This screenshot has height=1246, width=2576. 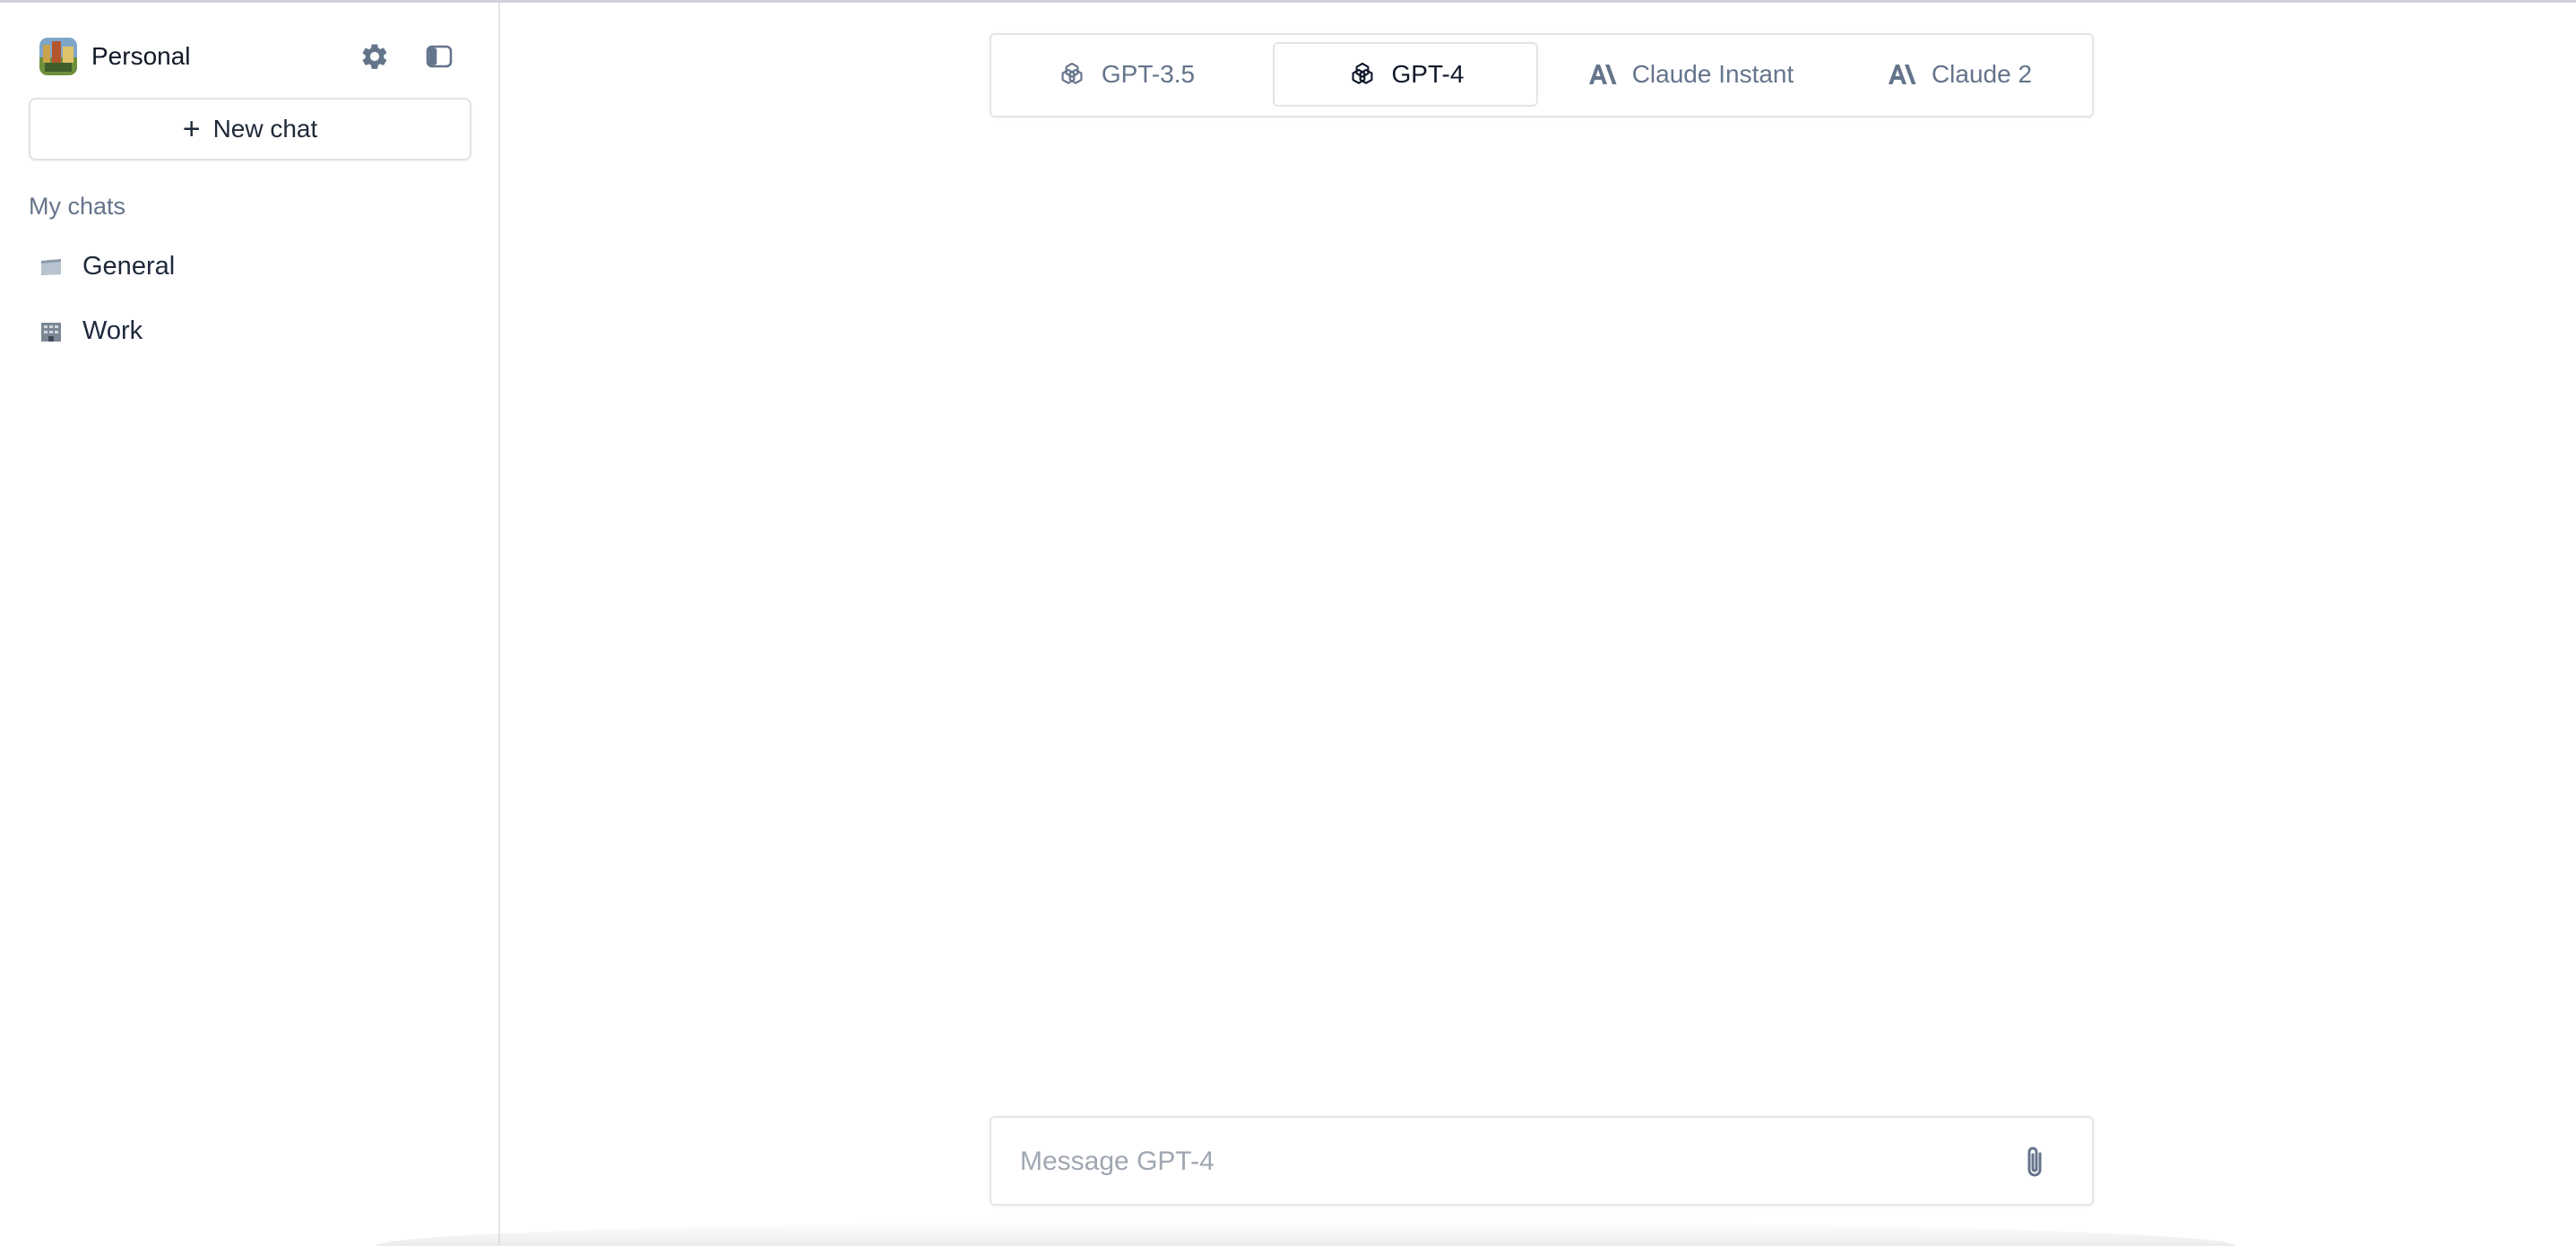 I want to click on paperclip-icon, so click(x=2035, y=1162).